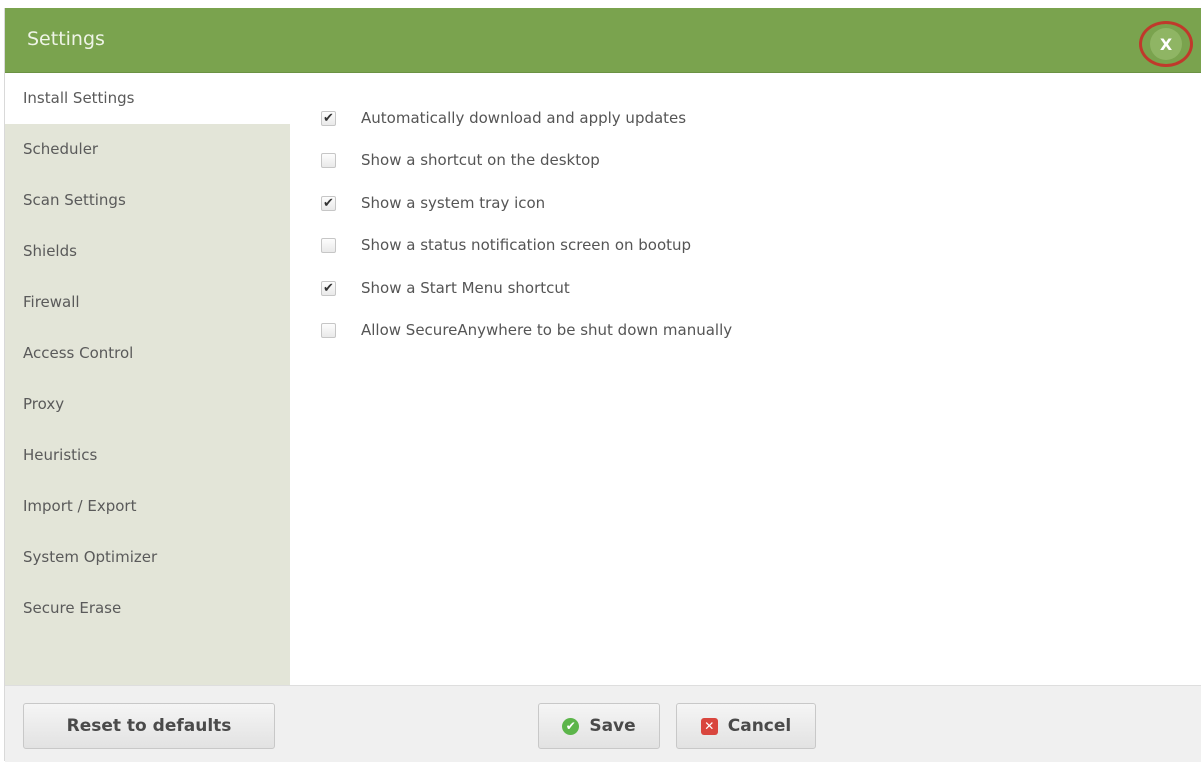 This screenshot has height=762, width=1201. I want to click on option-label: Show a shortcut on the desktop, so click(480, 160).